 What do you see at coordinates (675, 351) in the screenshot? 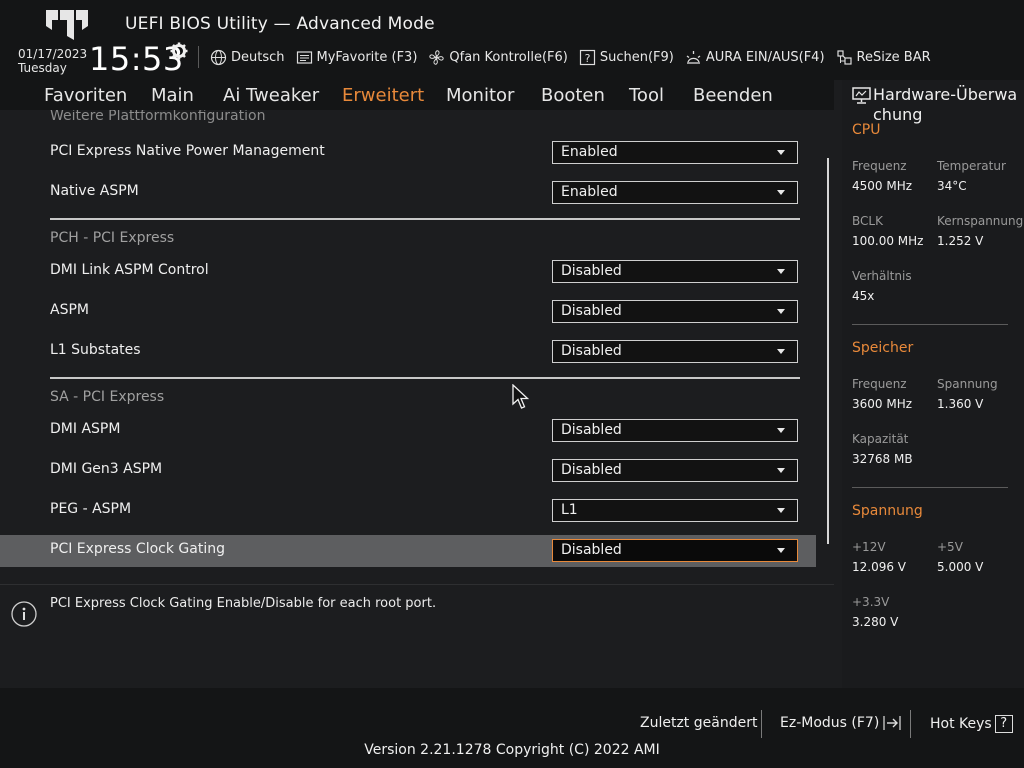
I see `l1-substates-select: Disabled` at bounding box center [675, 351].